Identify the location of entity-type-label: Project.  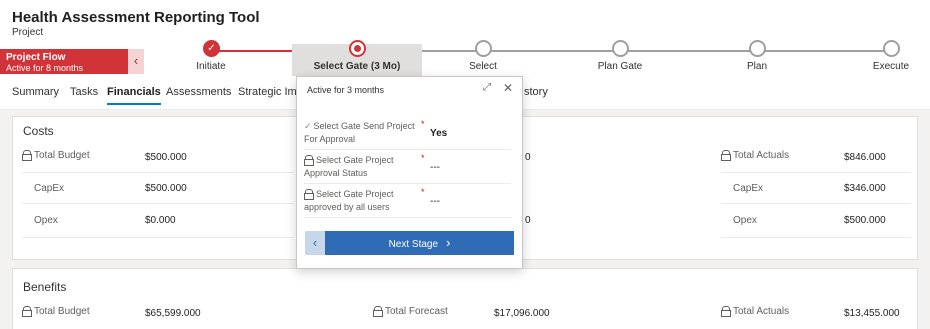
(28, 32).